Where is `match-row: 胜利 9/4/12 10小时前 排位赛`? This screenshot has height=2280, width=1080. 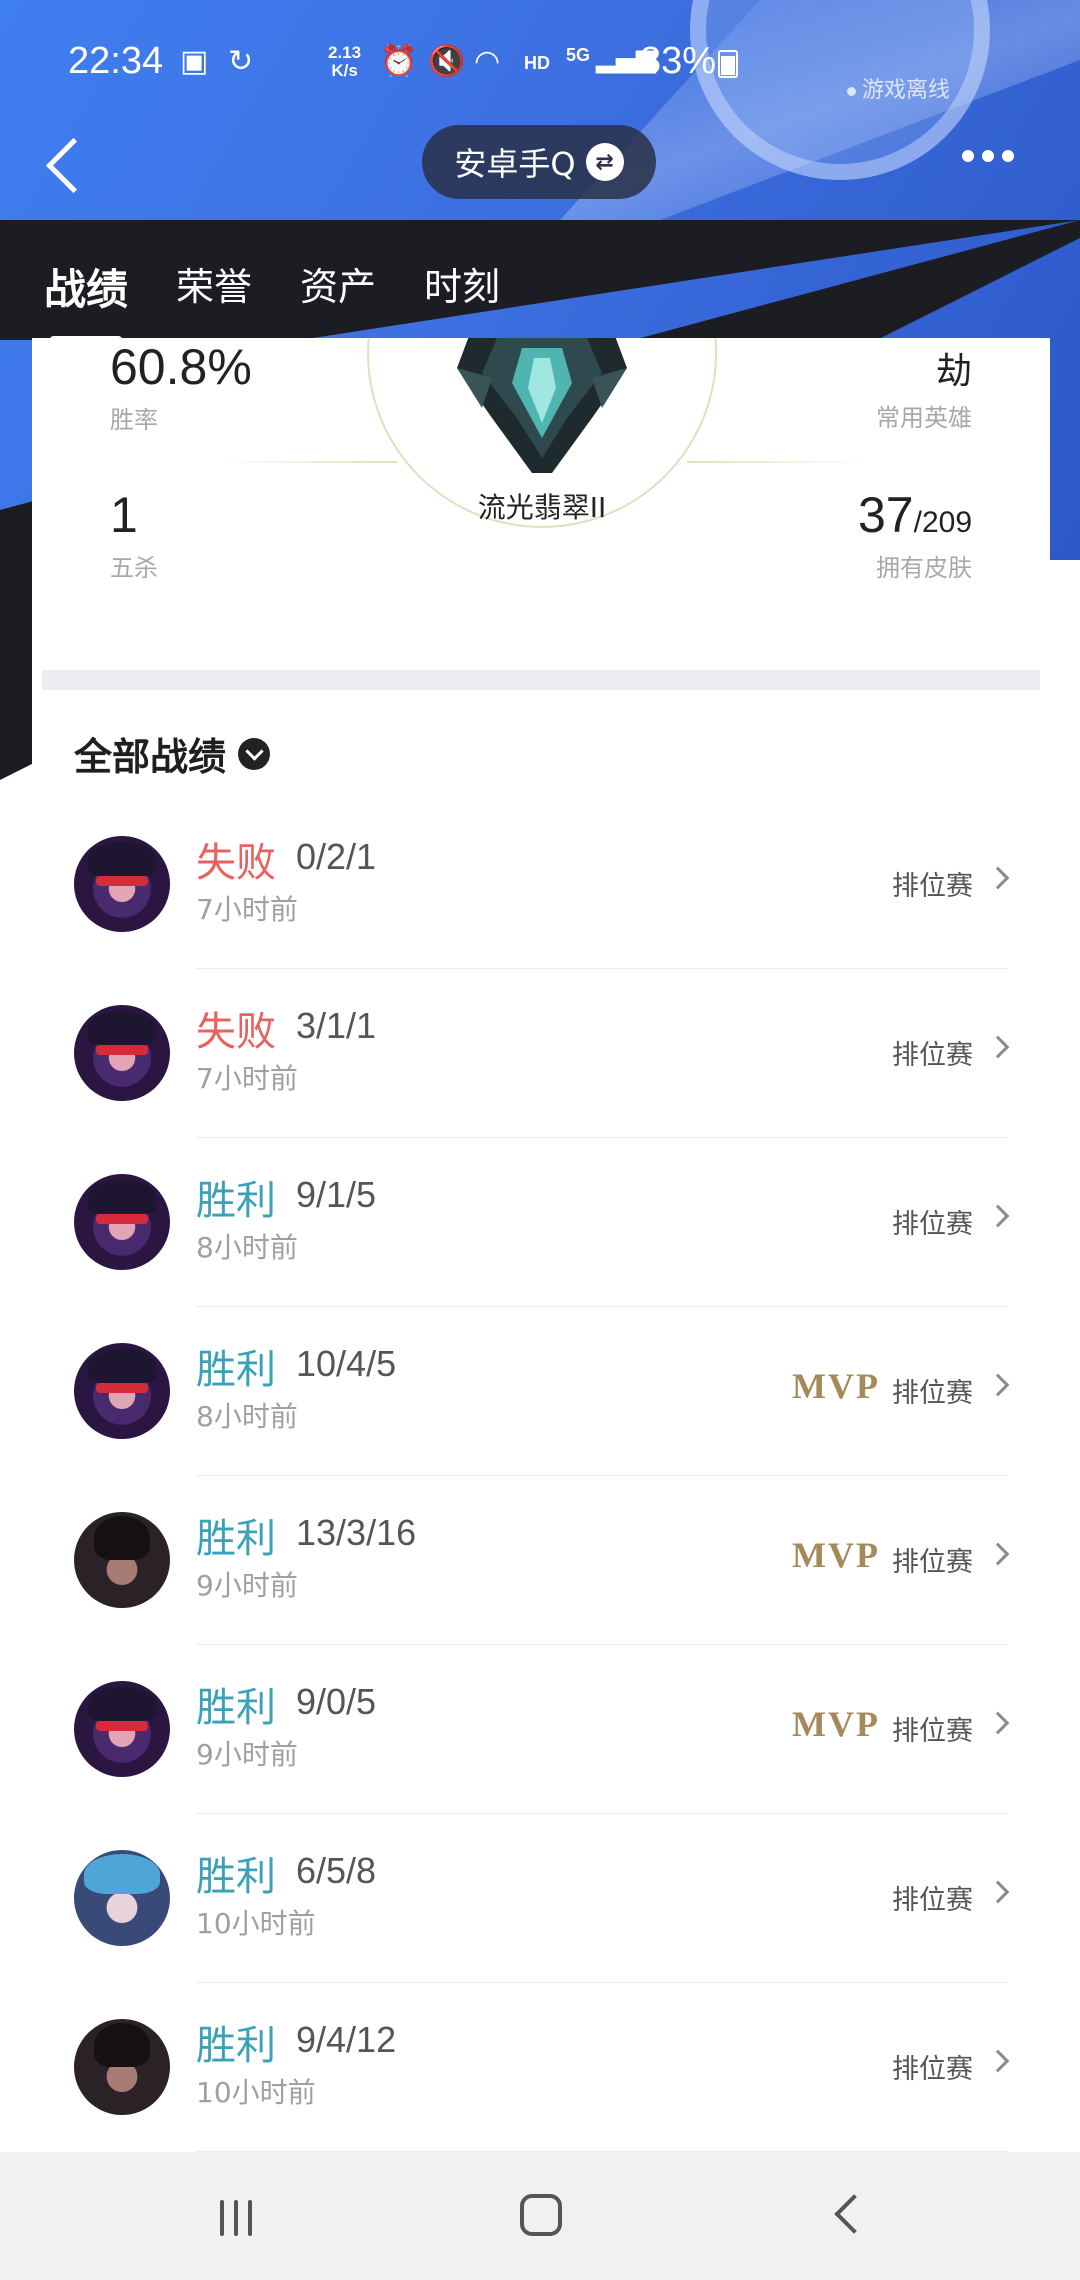
match-row: 胜利 9/4/12 10小时前 排位赛 is located at coordinates (541, 2067).